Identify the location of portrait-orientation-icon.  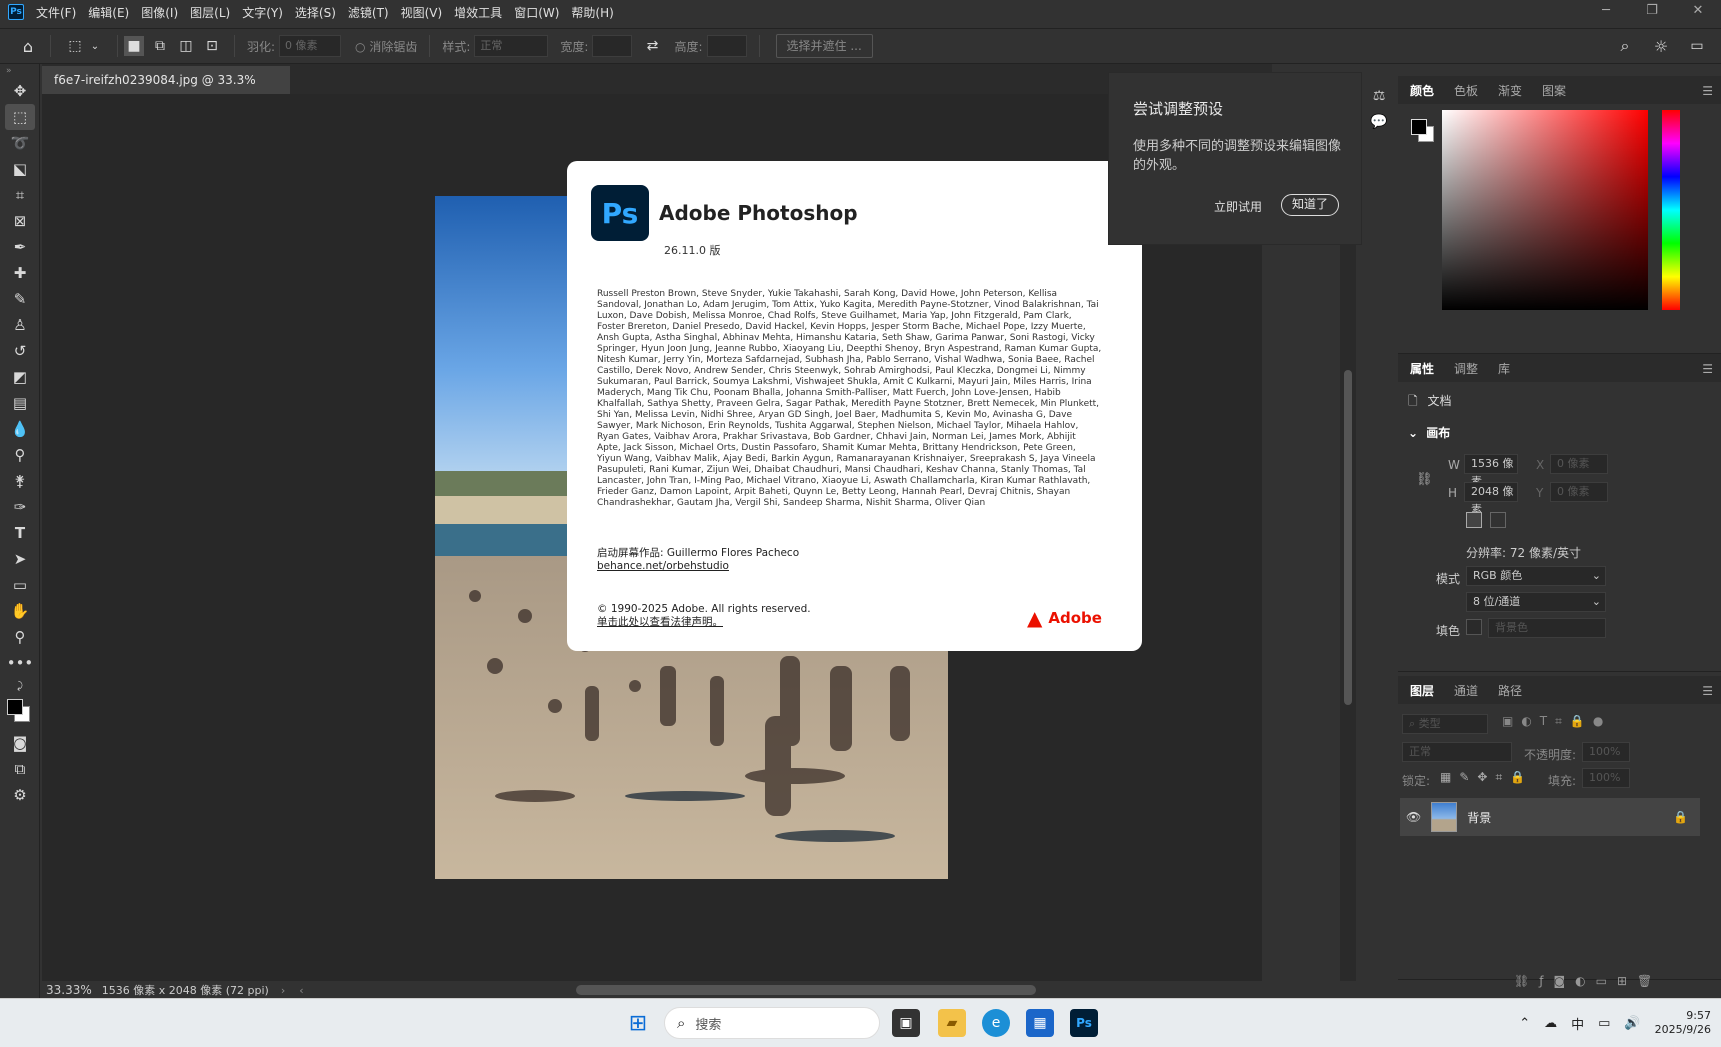
(1474, 520).